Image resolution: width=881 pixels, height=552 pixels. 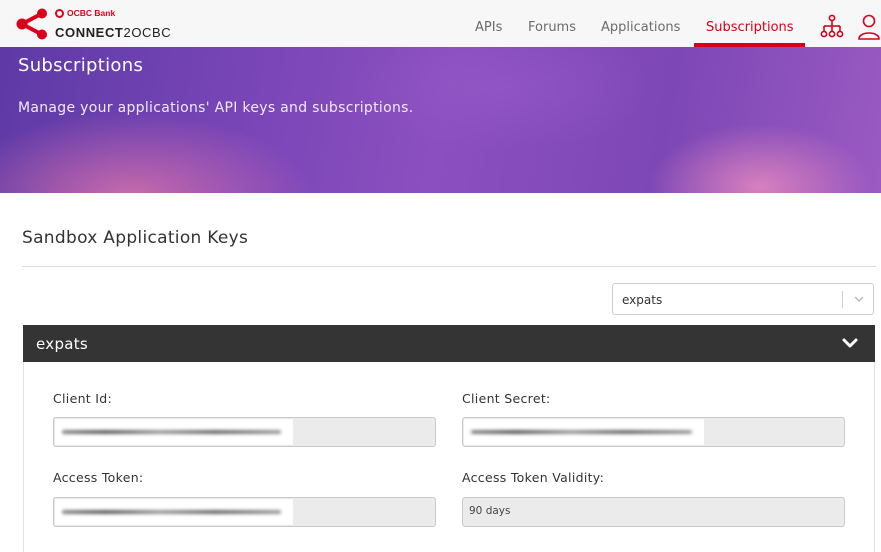 I want to click on page-title: Subscriptions, so click(x=81, y=65).